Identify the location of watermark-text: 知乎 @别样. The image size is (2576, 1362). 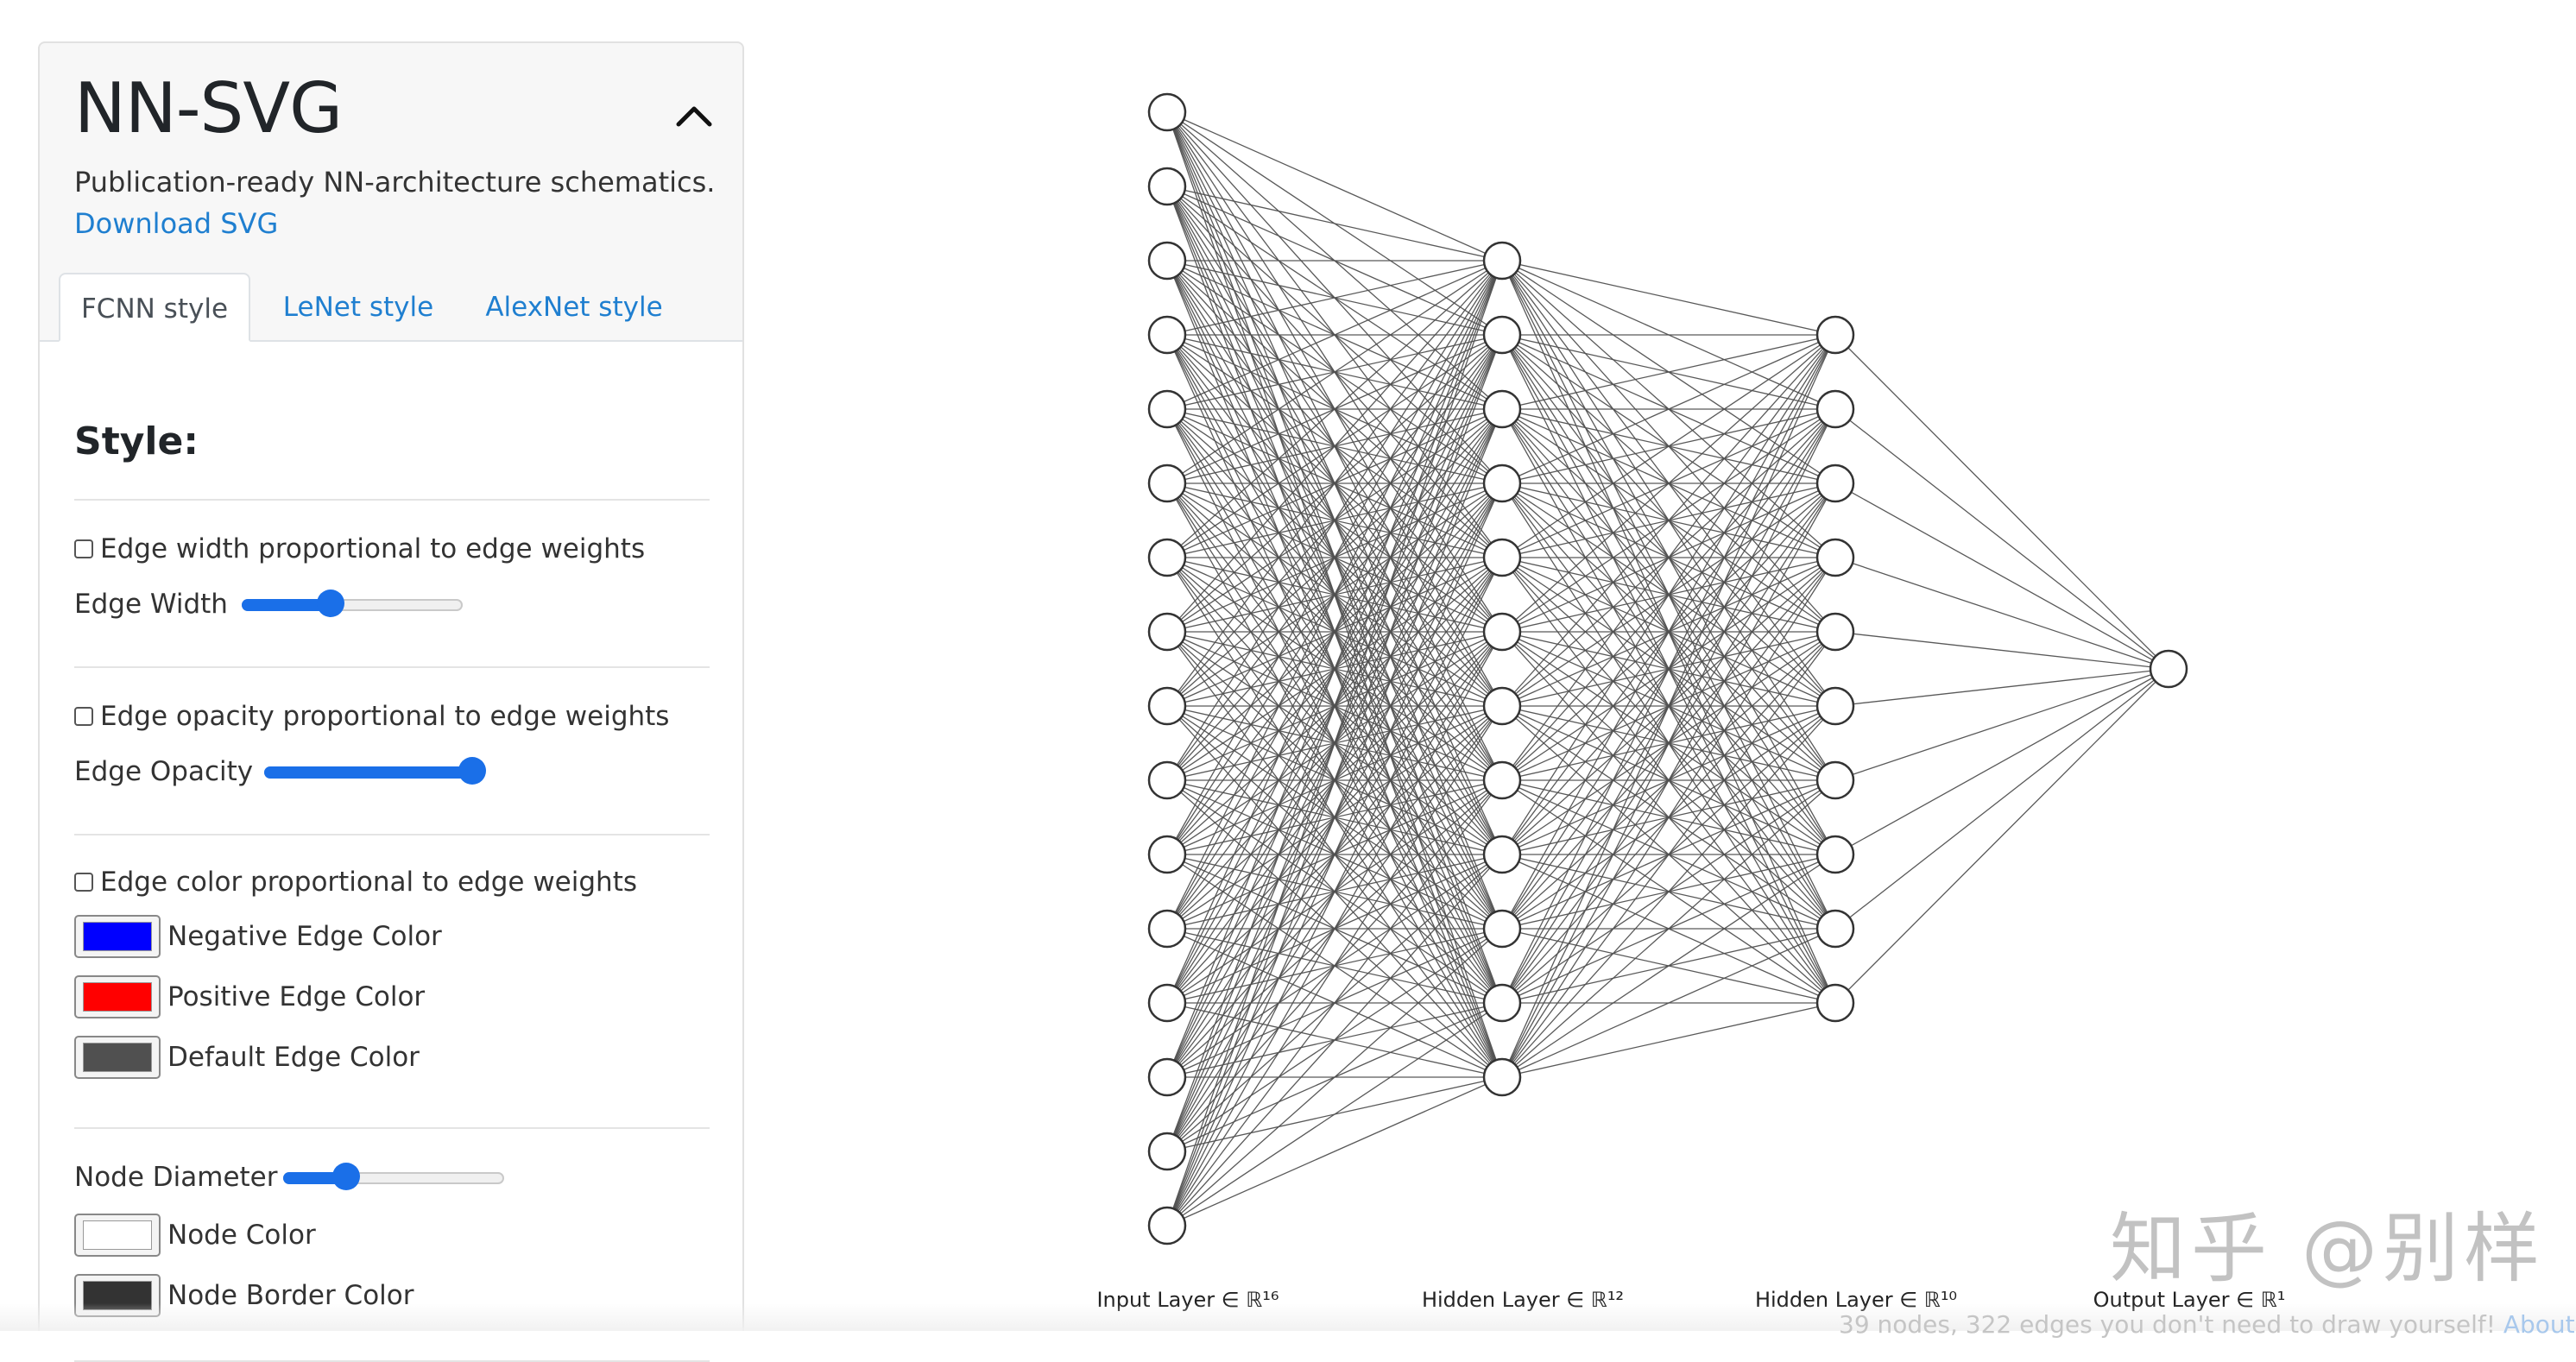
(2327, 1248).